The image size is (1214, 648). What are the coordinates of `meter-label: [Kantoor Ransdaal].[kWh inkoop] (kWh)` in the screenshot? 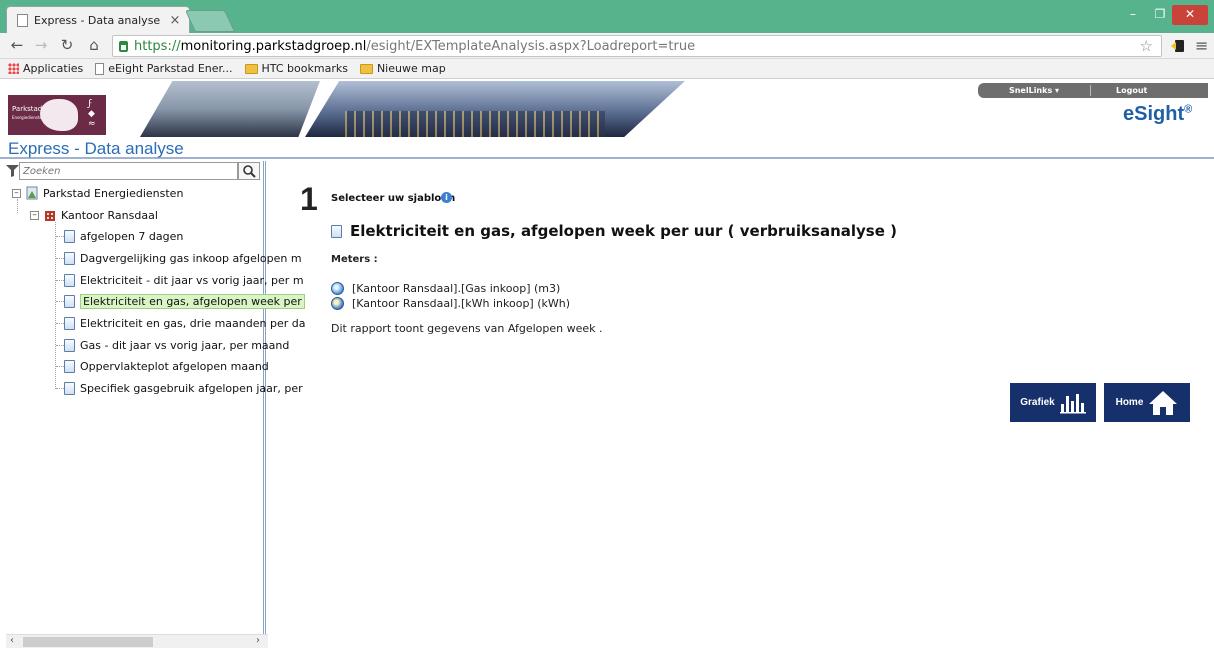 It's located at (461, 303).